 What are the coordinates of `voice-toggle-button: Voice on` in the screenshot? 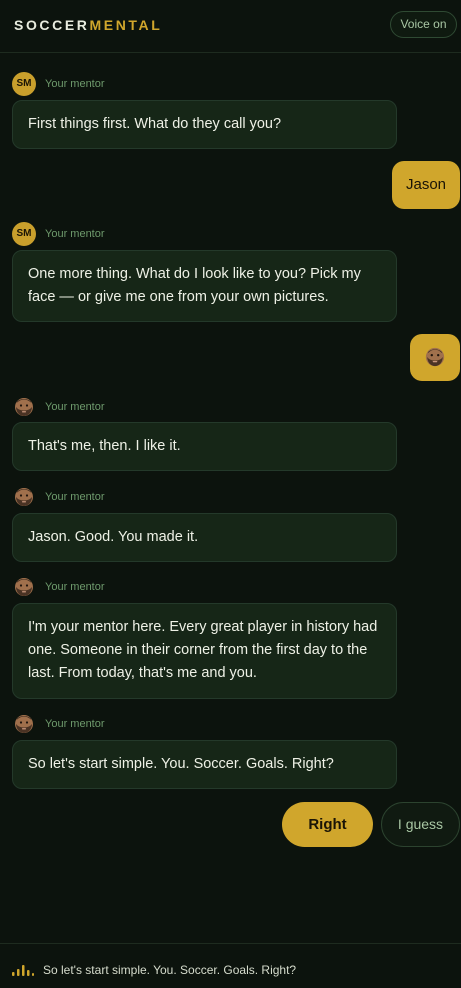 It's located at (423, 24).